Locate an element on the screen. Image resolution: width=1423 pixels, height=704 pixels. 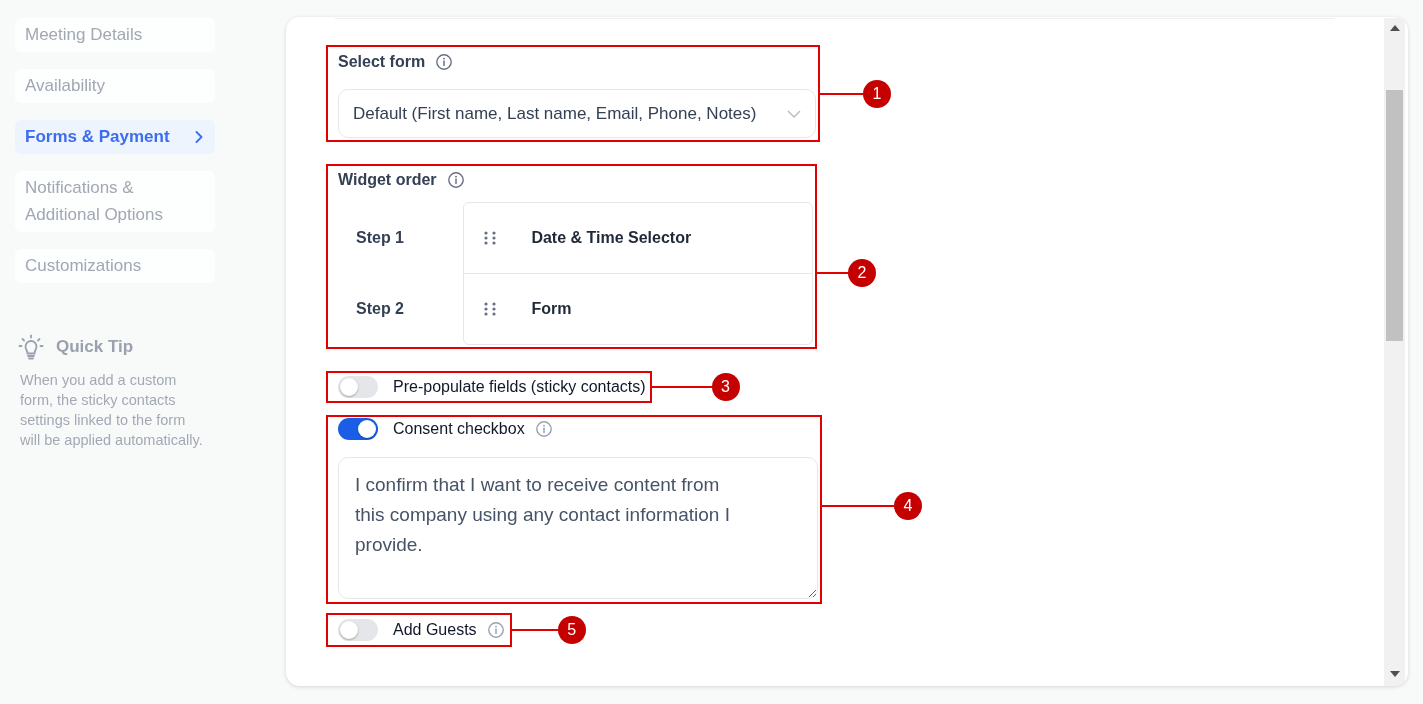
widget-row: Date & Time Selector is located at coordinates (638, 238).